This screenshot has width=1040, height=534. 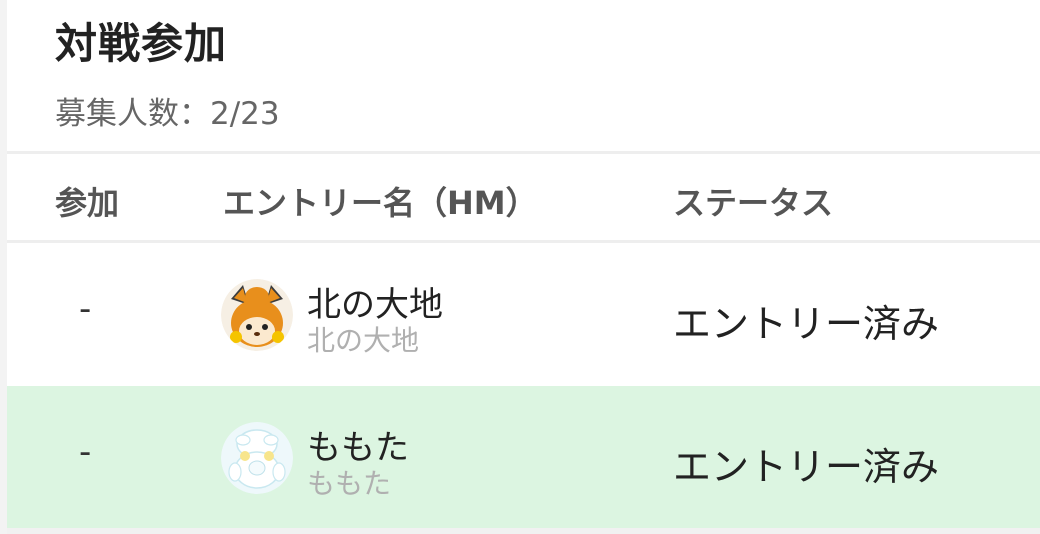 What do you see at coordinates (349, 483) in the screenshot?
I see `entry-sub-name: ももた` at bounding box center [349, 483].